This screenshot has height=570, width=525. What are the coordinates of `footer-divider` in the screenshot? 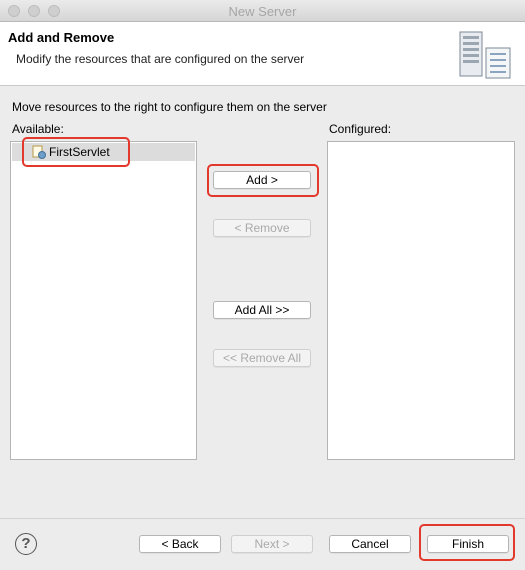 It's located at (262, 518).